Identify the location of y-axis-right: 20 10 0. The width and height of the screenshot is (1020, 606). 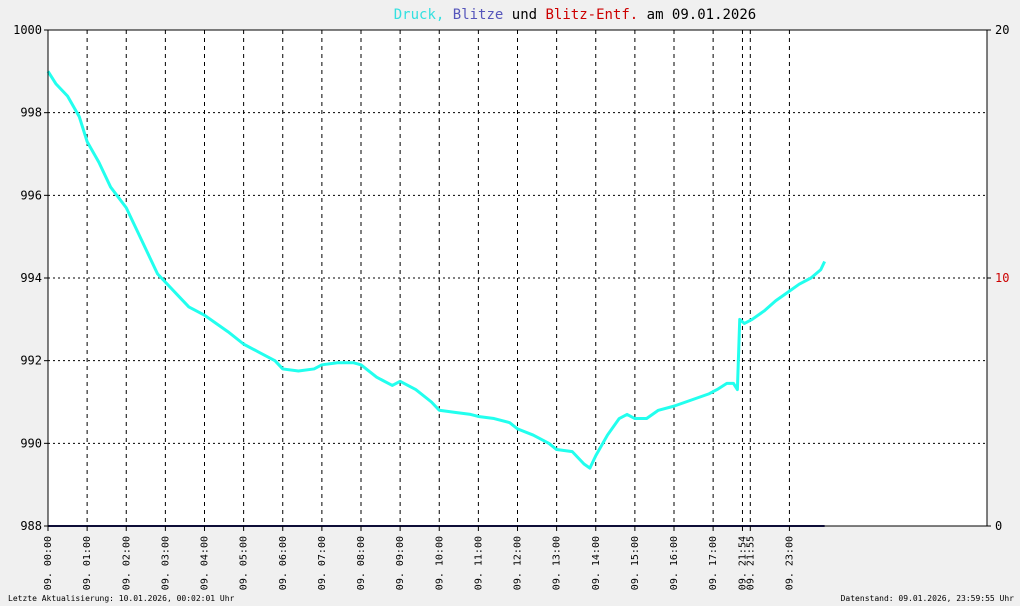
(998, 278).